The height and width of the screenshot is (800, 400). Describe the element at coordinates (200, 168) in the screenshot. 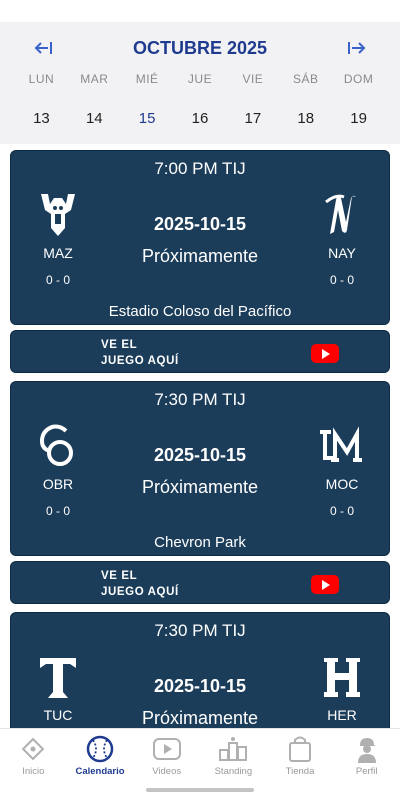

I see `game-time: 7:00 PM TIJ` at that location.